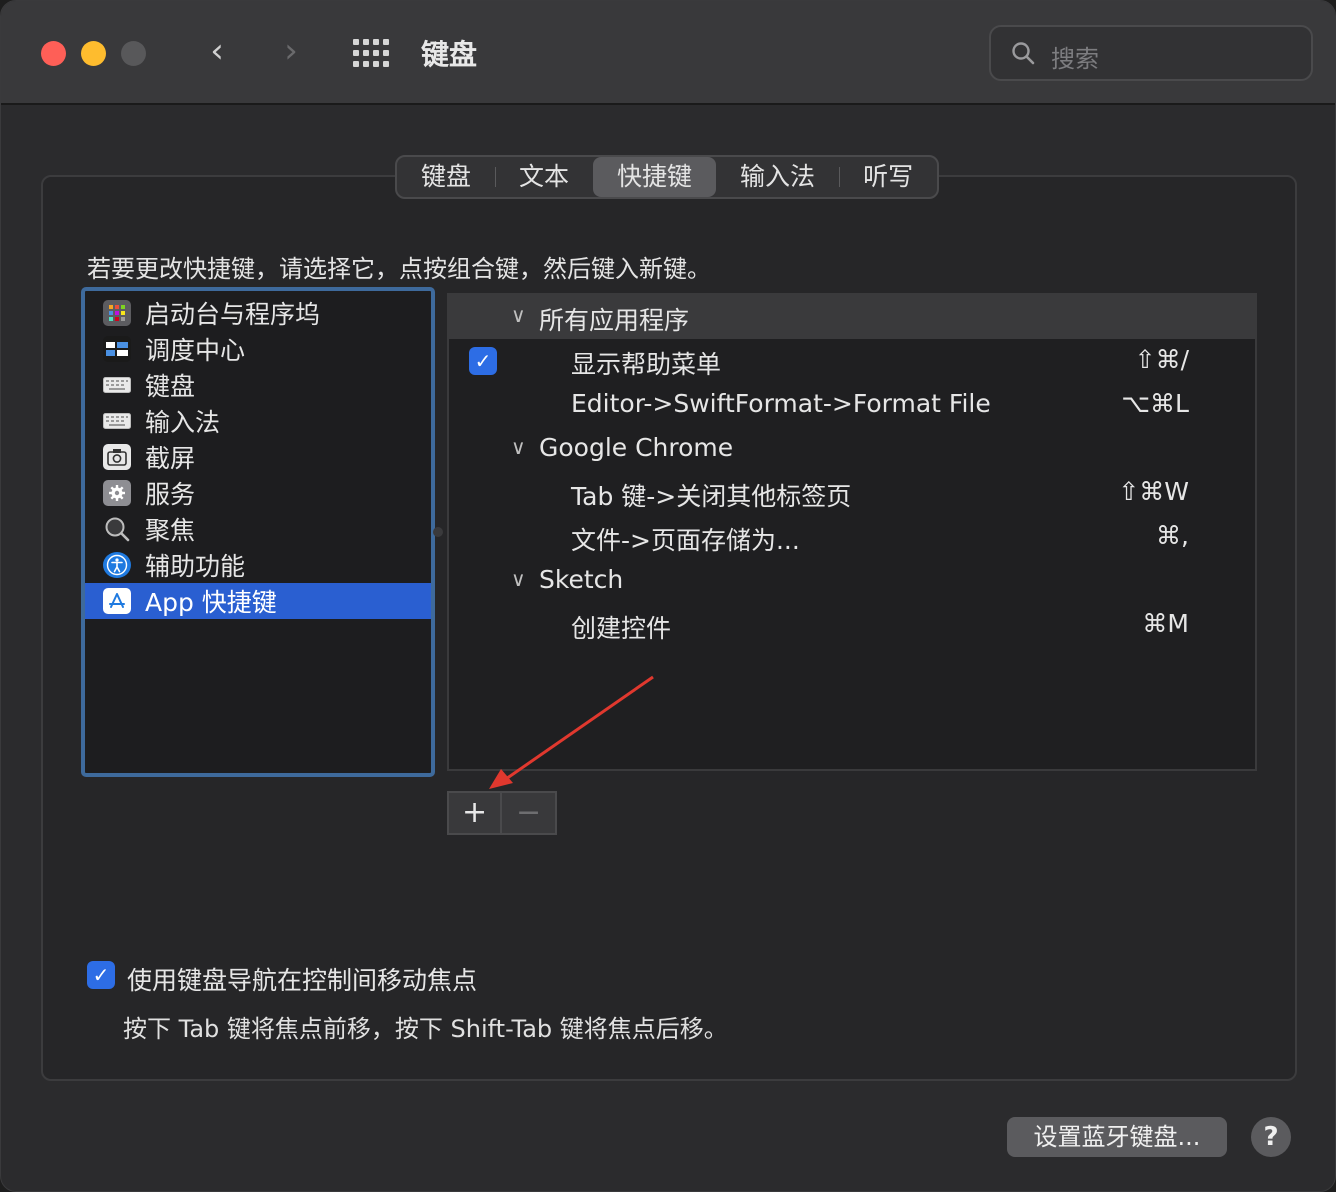 The image size is (1336, 1192). I want to click on title-bar: ‹ › 键盘 搜索, so click(668, 53).